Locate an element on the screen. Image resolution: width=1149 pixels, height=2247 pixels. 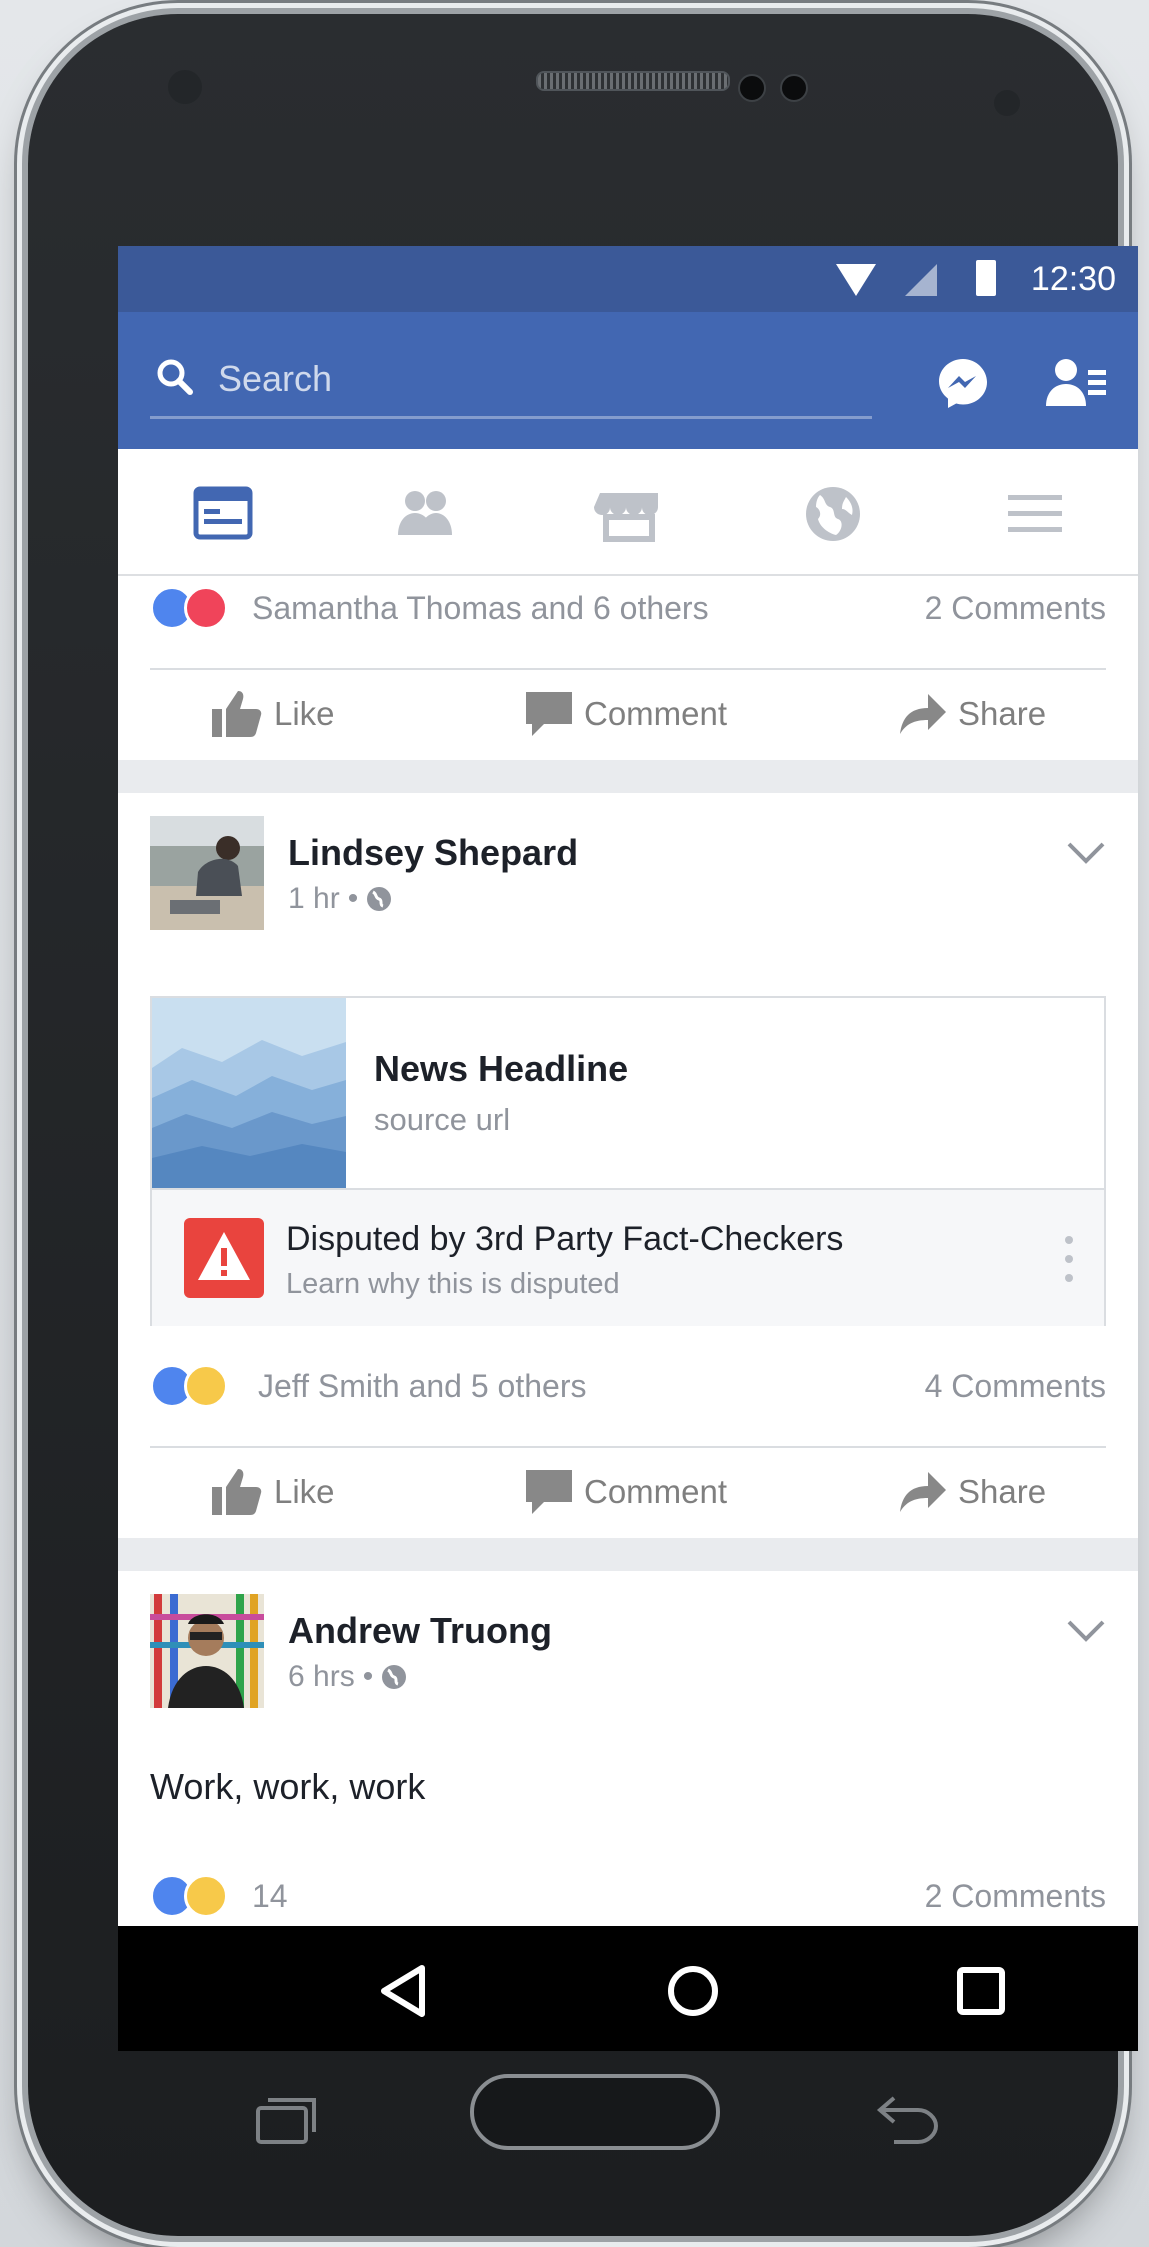
reactions-text: Samantha Thomas and 6 others is located at coordinates (480, 608).